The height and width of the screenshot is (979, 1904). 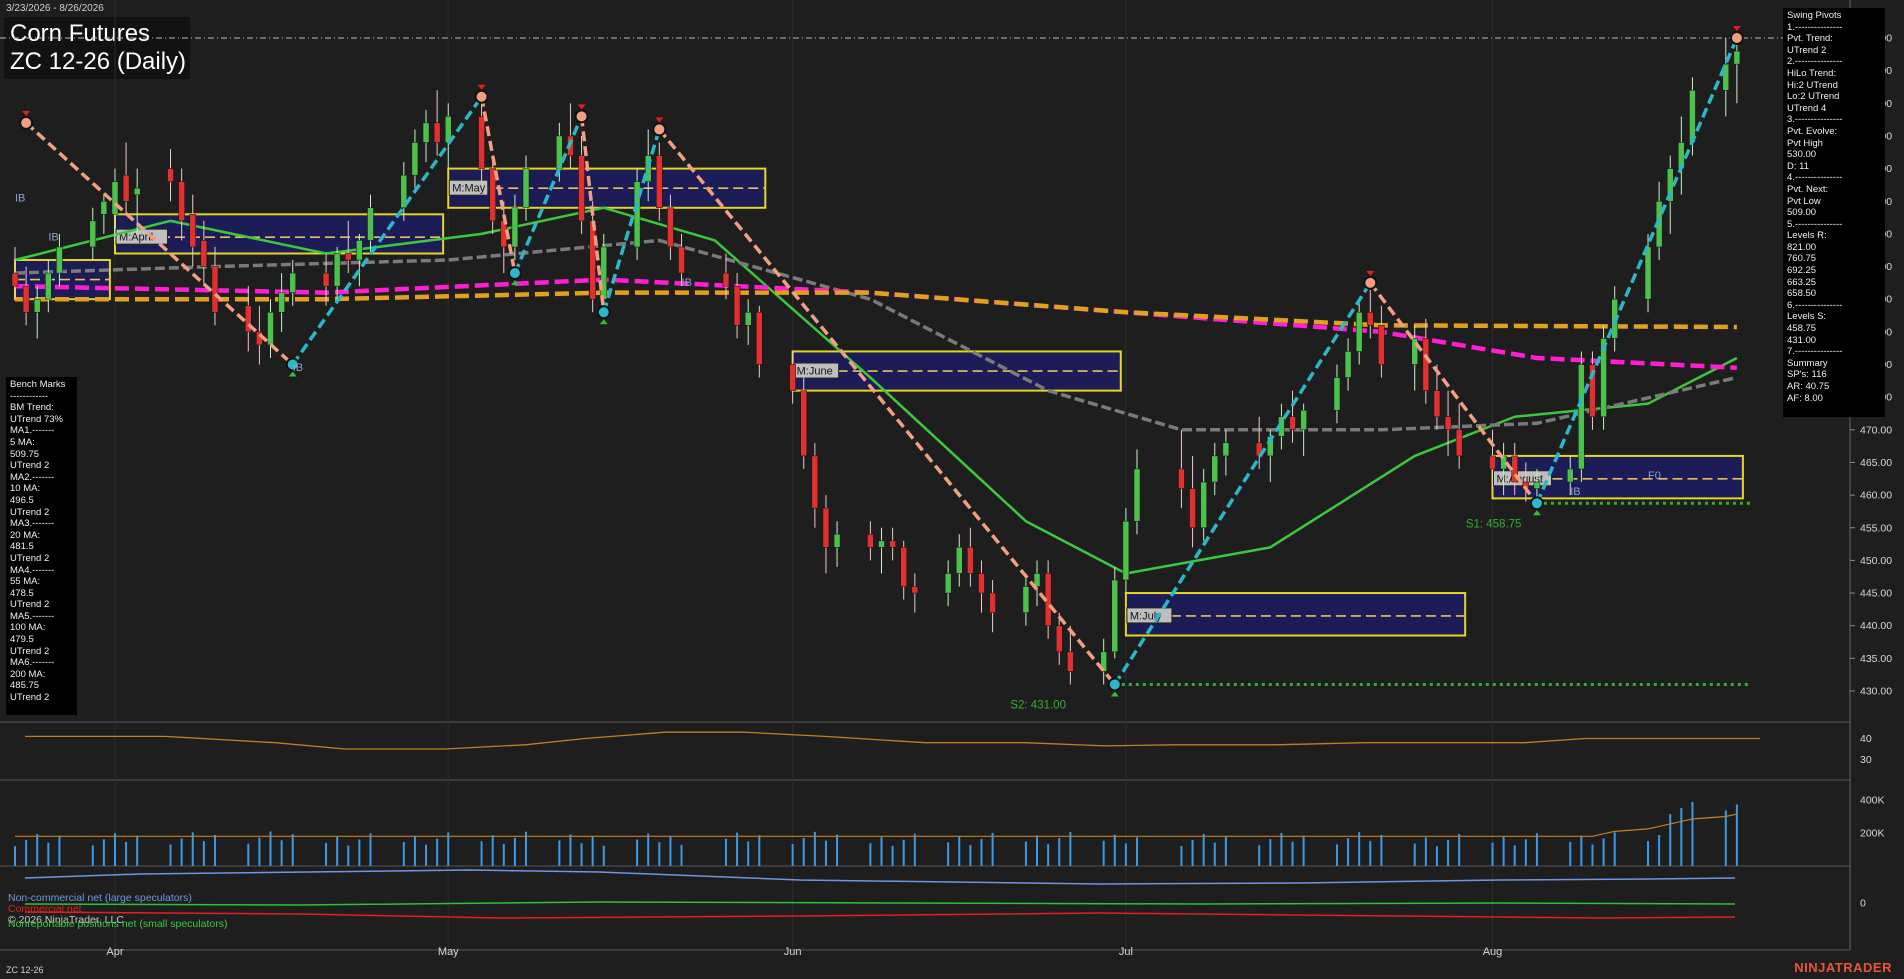 What do you see at coordinates (25, 489) in the screenshot?
I see `bench-line: 10 MA:` at bounding box center [25, 489].